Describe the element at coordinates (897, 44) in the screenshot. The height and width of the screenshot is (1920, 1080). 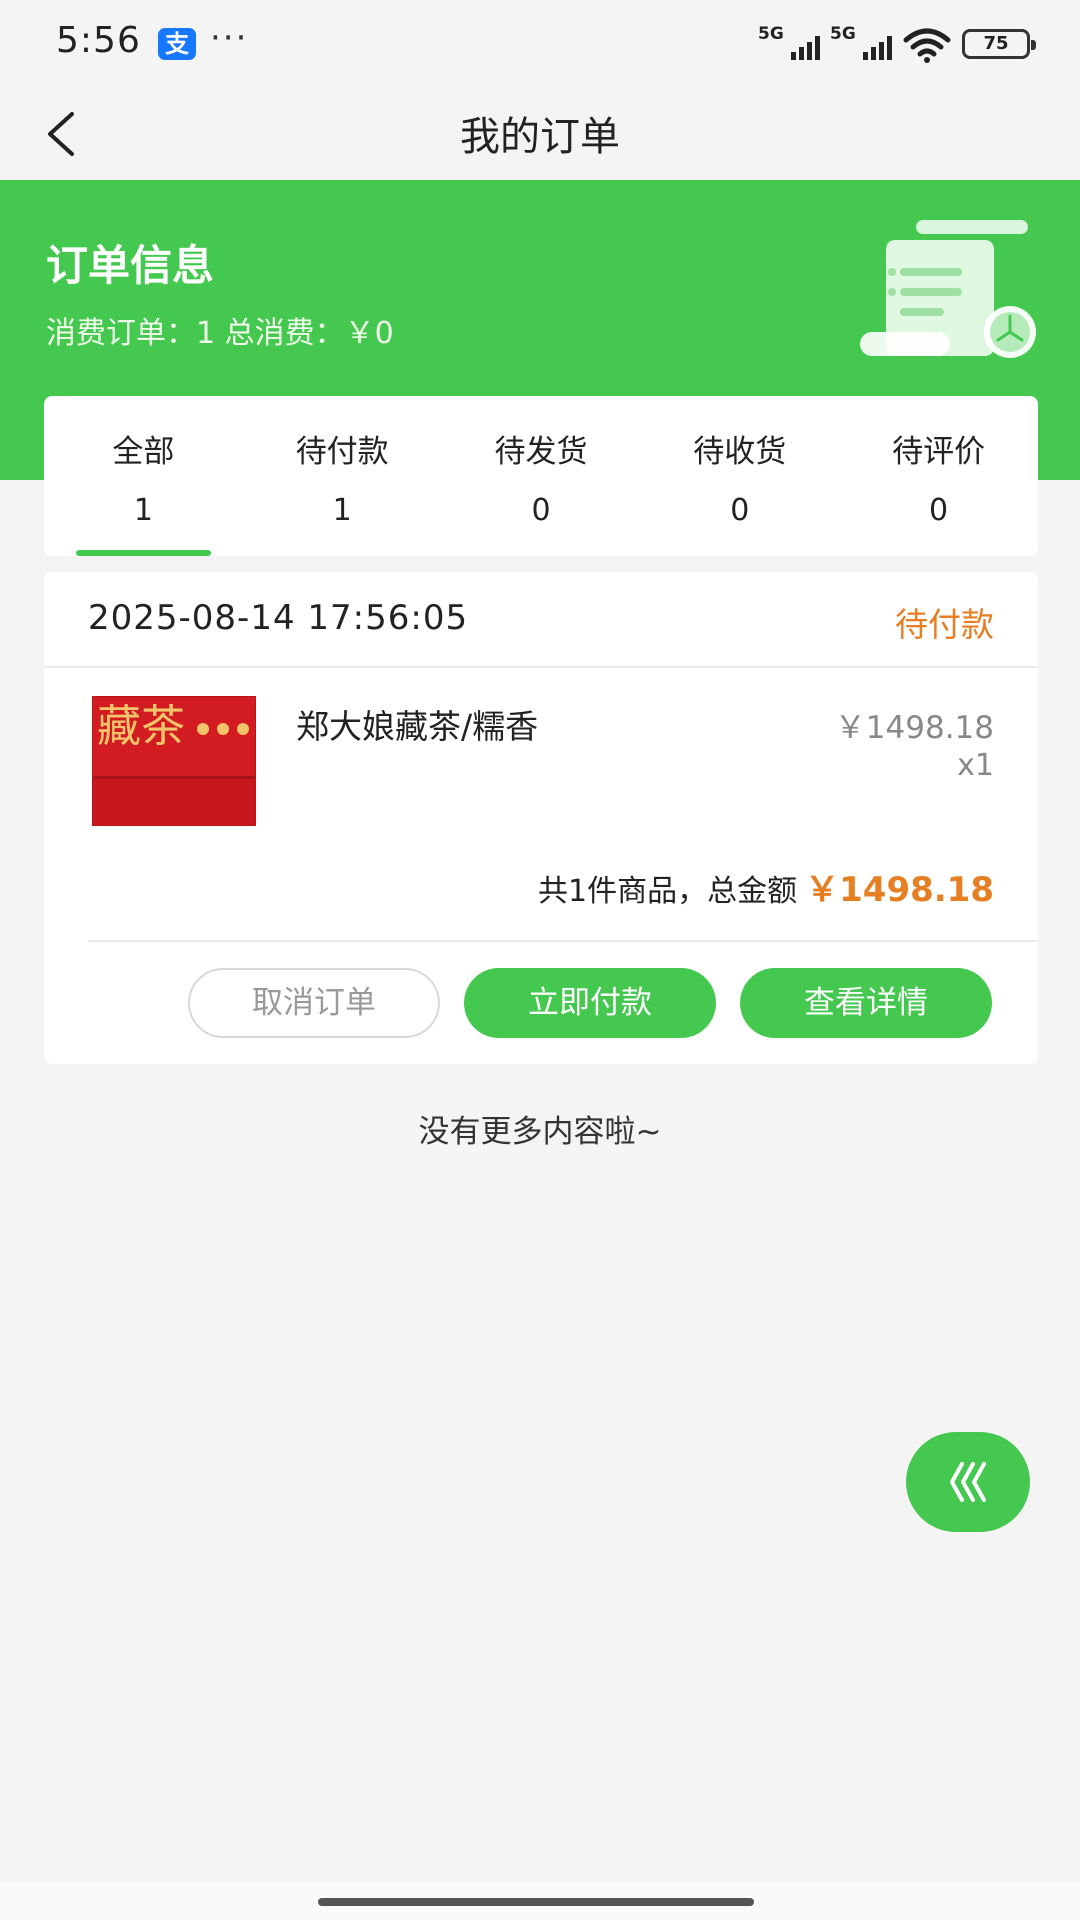
I see `status-indicators: 5G 5G 75` at that location.